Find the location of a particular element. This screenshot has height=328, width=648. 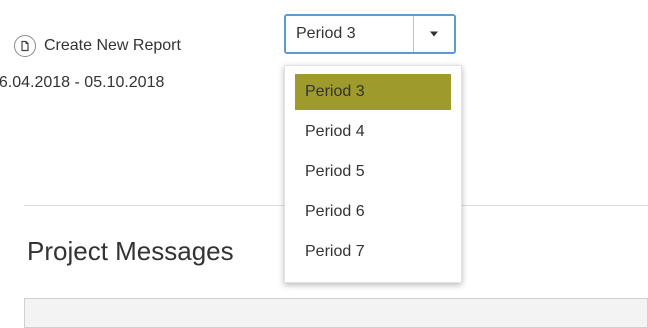

period-select: Period 3 is located at coordinates (370, 34).